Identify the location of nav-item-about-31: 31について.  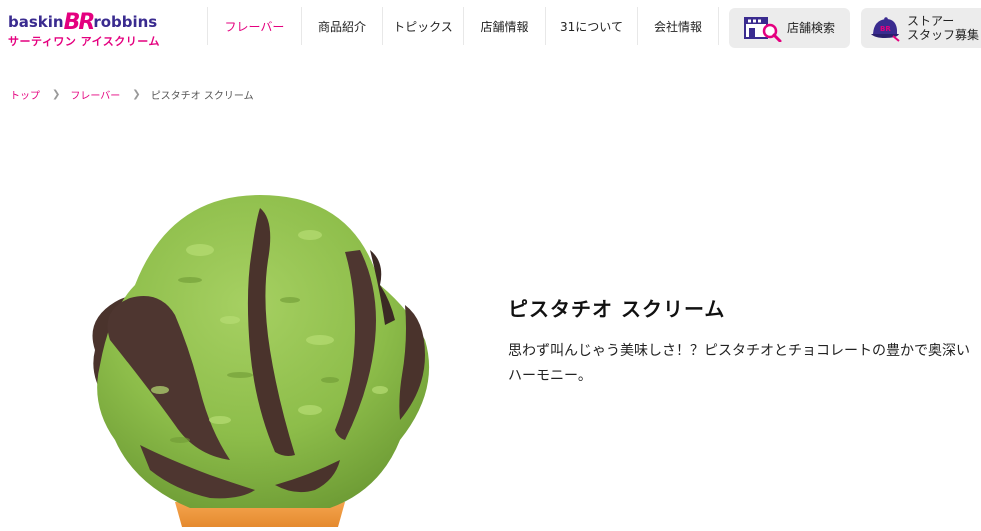
(591, 26).